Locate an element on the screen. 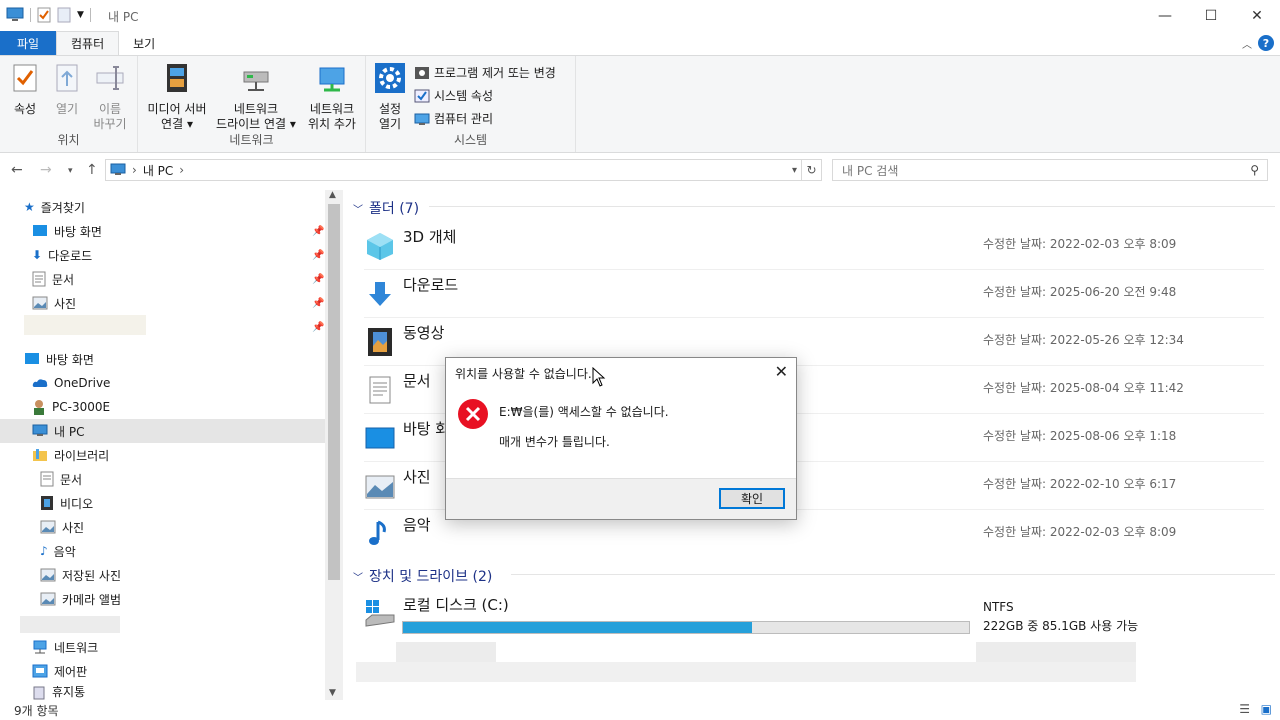  properties-icon is located at coordinates (44, 15).